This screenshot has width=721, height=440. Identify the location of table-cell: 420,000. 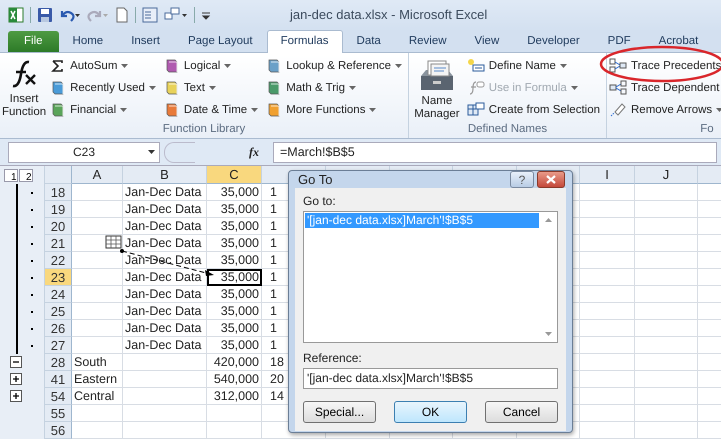
(234, 362).